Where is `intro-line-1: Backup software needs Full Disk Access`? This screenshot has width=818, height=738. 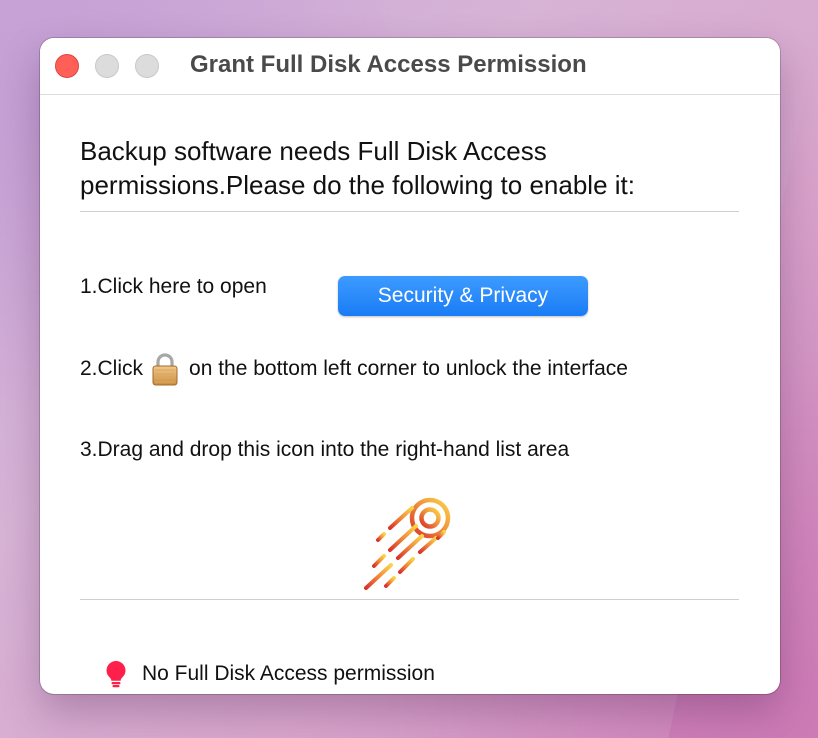 intro-line-1: Backup software needs Full Disk Access is located at coordinates (313, 151).